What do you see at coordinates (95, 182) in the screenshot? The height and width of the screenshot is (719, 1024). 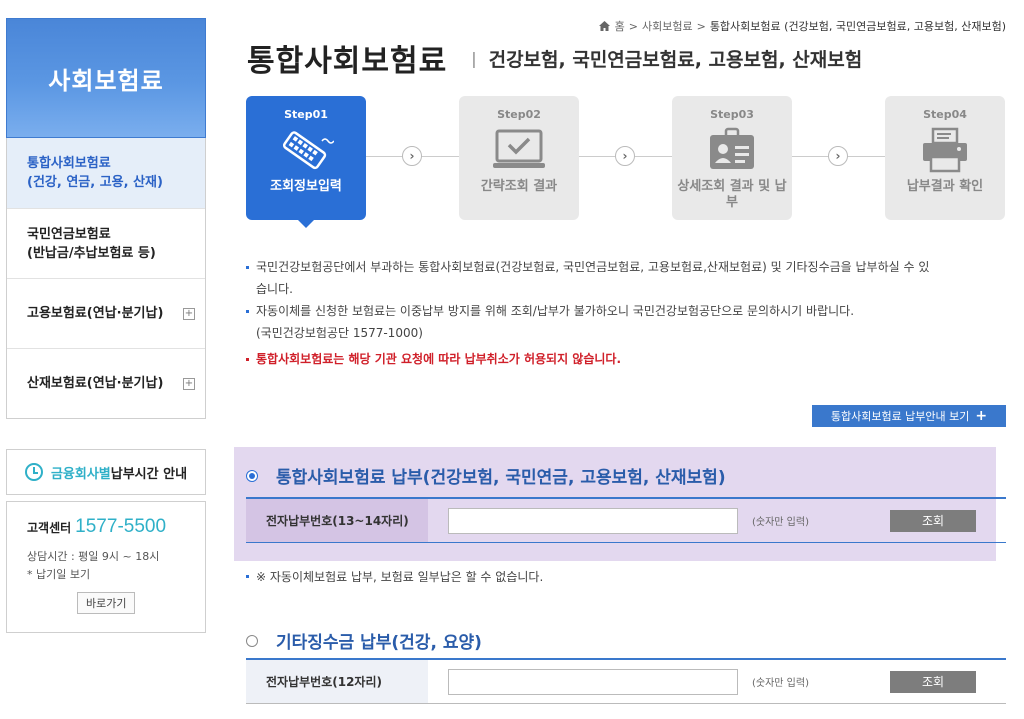 I see `sidebar-item-sublabel: (건강, 연금, 고용, 산재)` at bounding box center [95, 182].